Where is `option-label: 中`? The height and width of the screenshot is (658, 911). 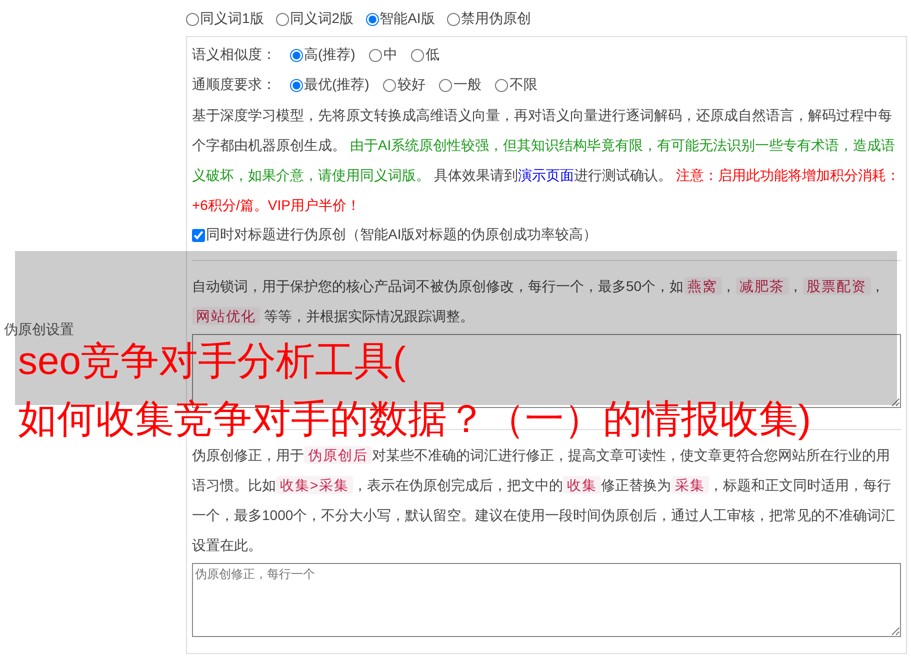 option-label: 中 is located at coordinates (390, 55).